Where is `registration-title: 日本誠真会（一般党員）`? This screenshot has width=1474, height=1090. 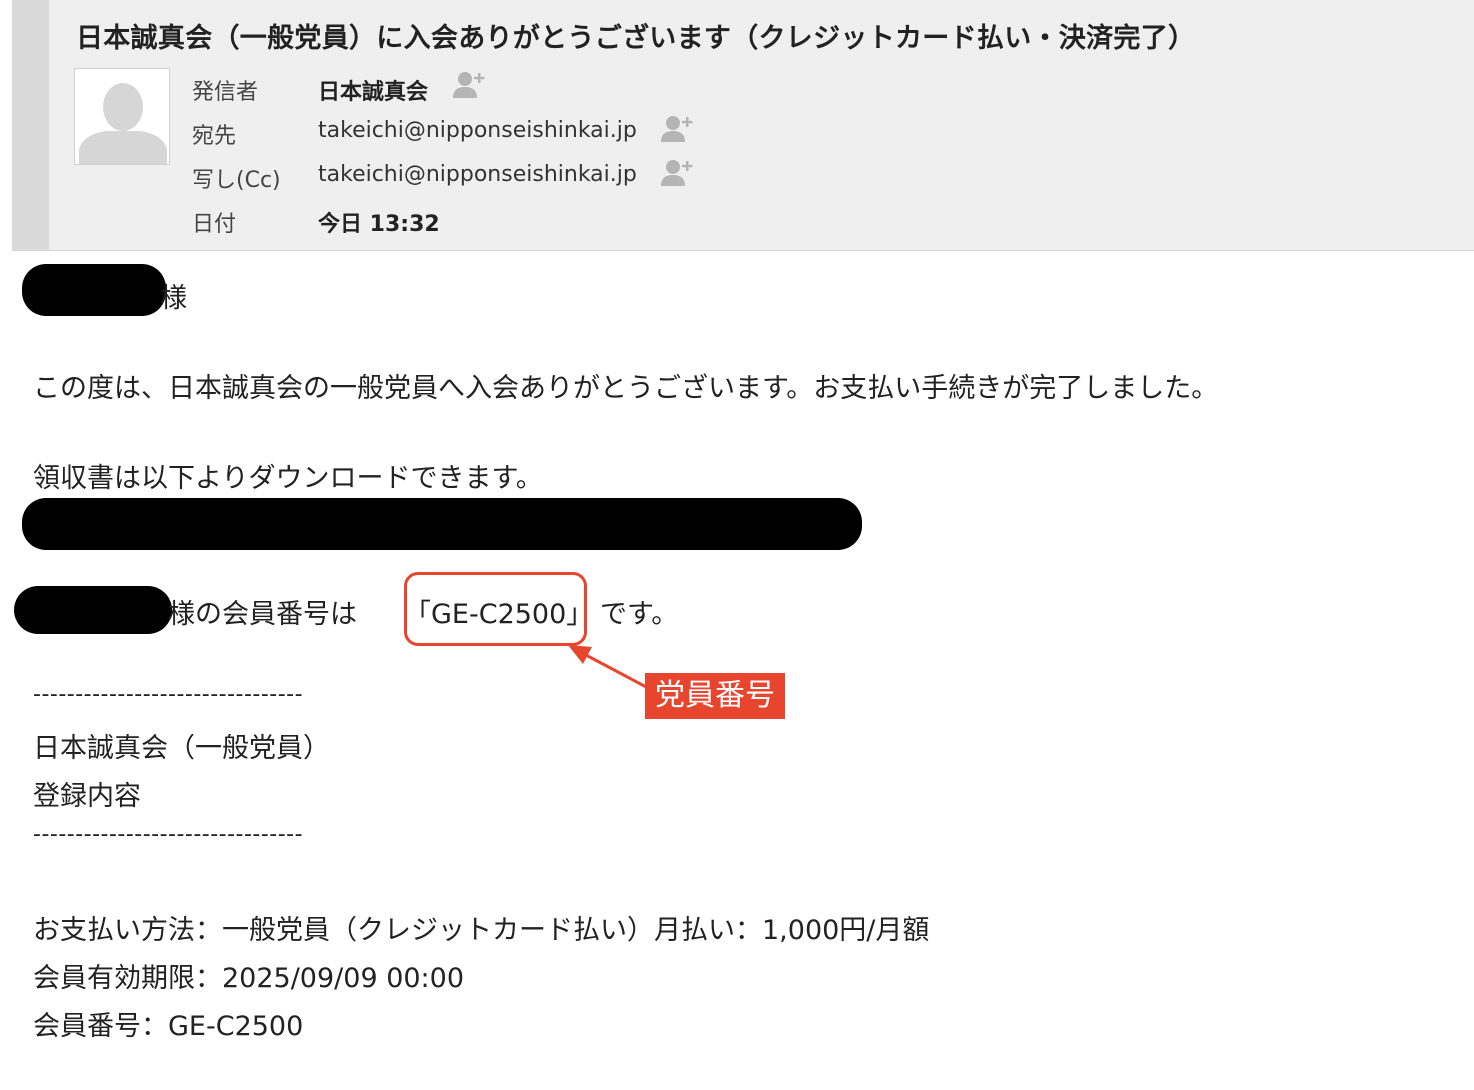
registration-title: 日本誠真会（一般党員） is located at coordinates (181, 748).